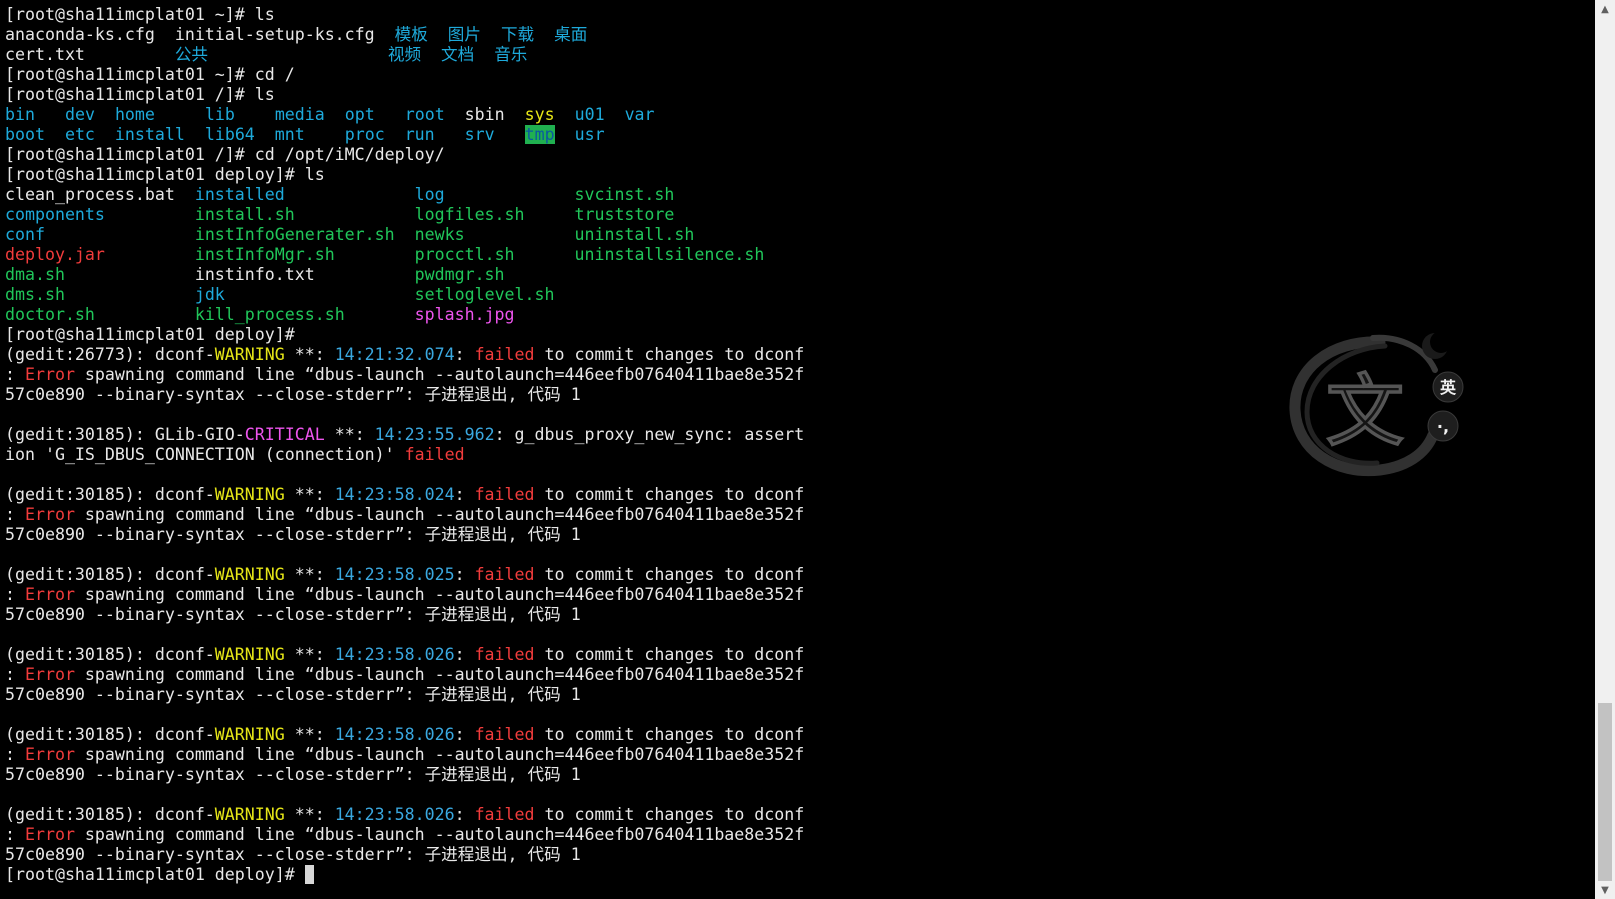 The height and width of the screenshot is (899, 1615). What do you see at coordinates (624, 214) in the screenshot?
I see `terminal-text-segment: truststore` at bounding box center [624, 214].